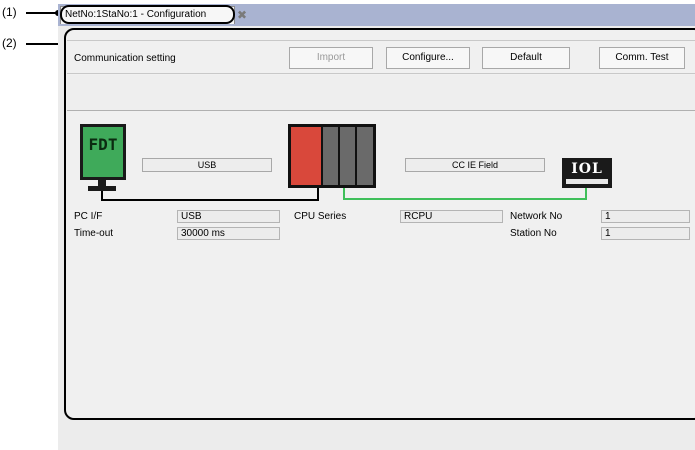 The height and width of the screenshot is (450, 695). Describe the element at coordinates (318, 194) in the screenshot. I see `usb-line-rise` at that location.